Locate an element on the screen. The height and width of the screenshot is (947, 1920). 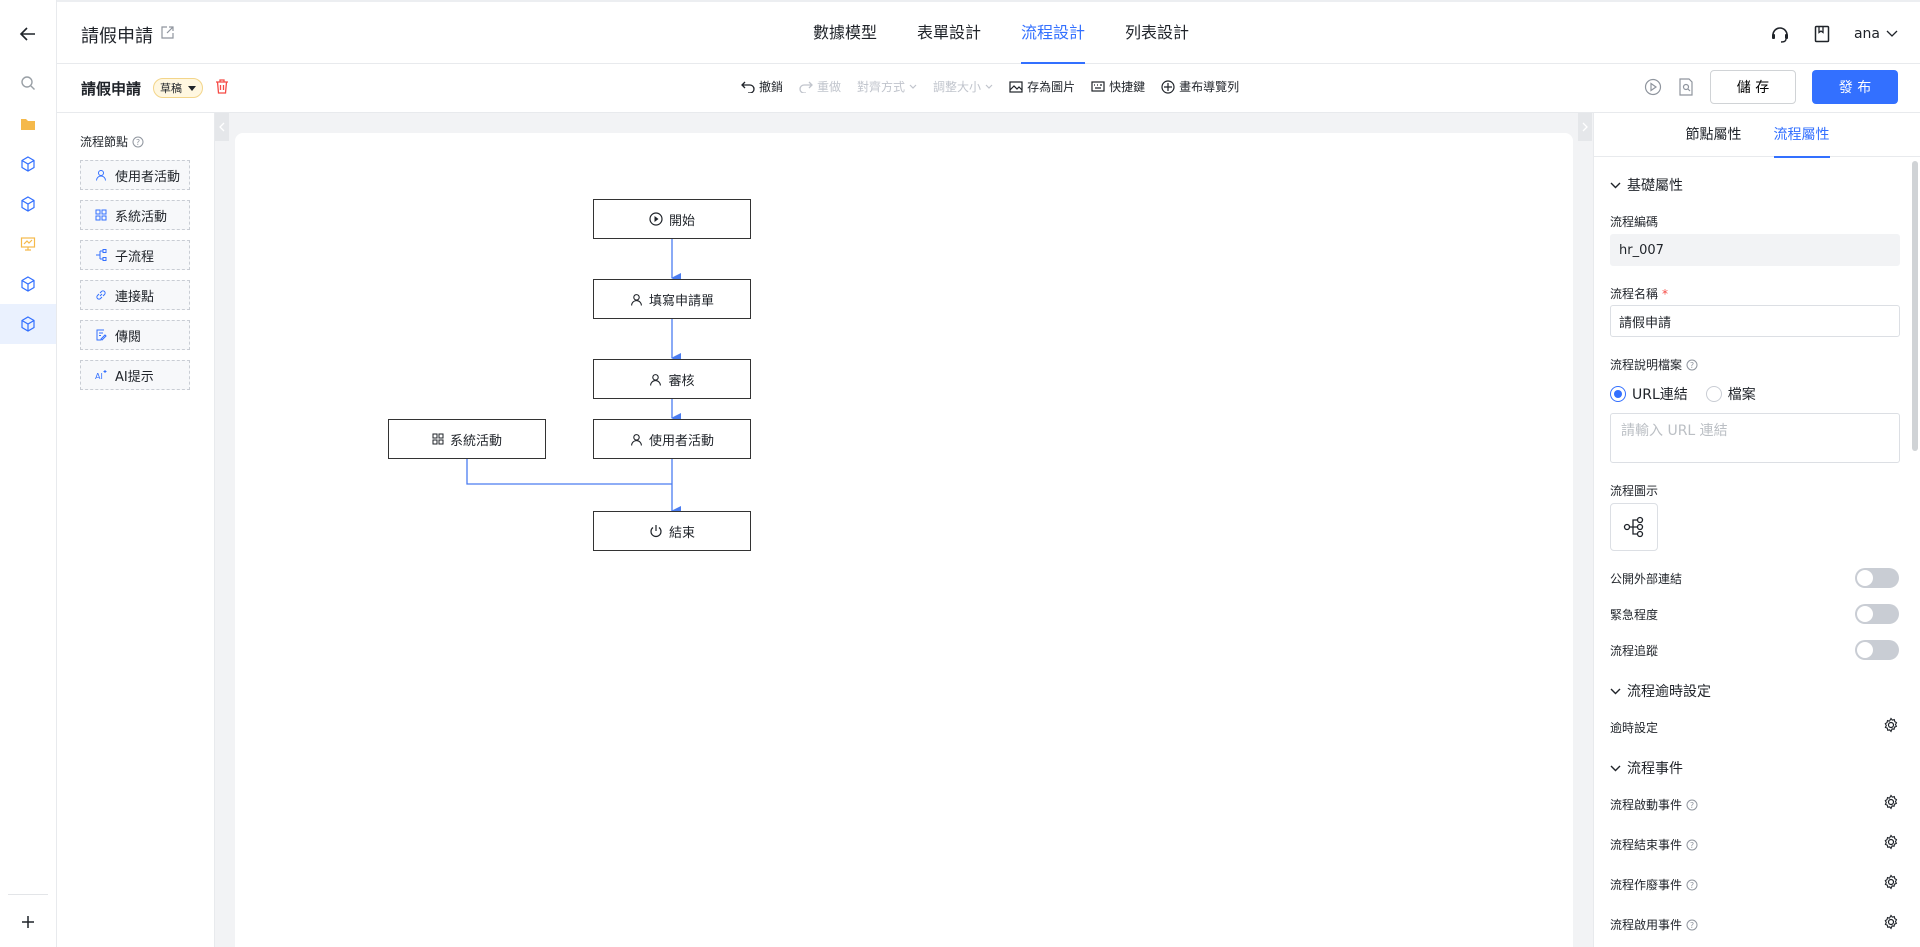
main-tabs: 數據模型 表單設計 流程設計 列表設計 is located at coordinates (1001, 33).